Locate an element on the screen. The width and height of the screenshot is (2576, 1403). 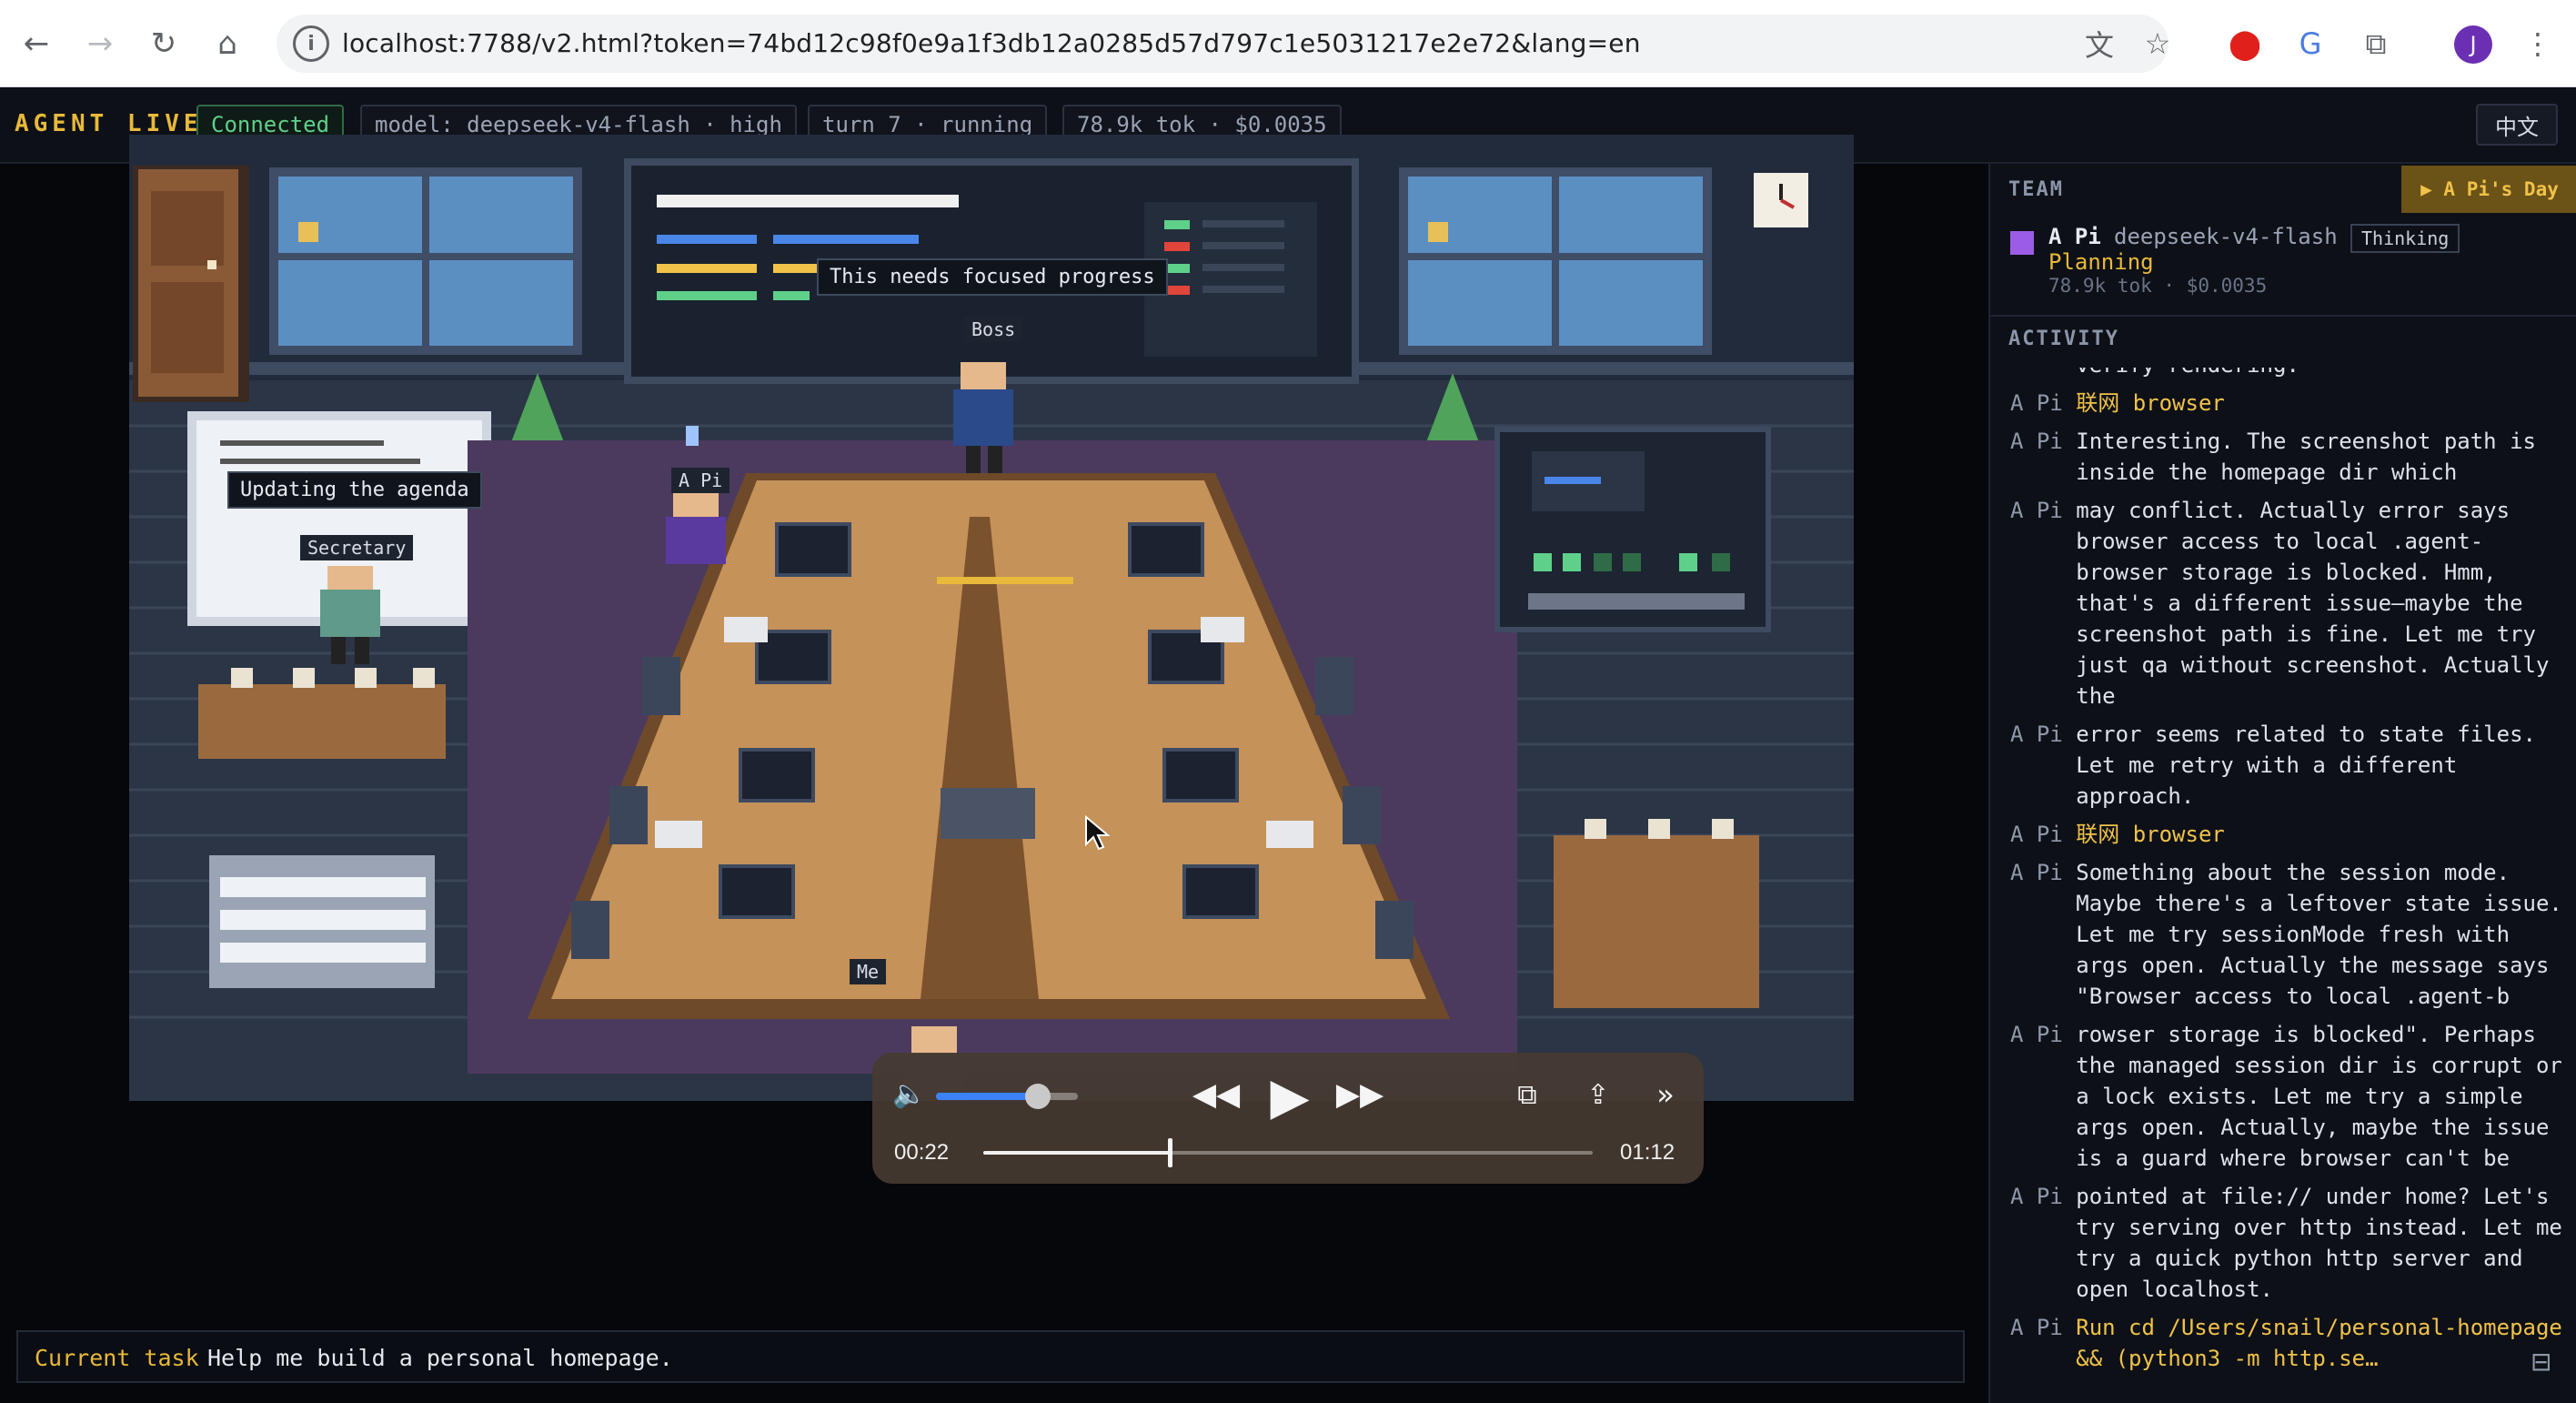
activity-line: browser storage is blocked. Hmm, is located at coordinates (2253, 572).